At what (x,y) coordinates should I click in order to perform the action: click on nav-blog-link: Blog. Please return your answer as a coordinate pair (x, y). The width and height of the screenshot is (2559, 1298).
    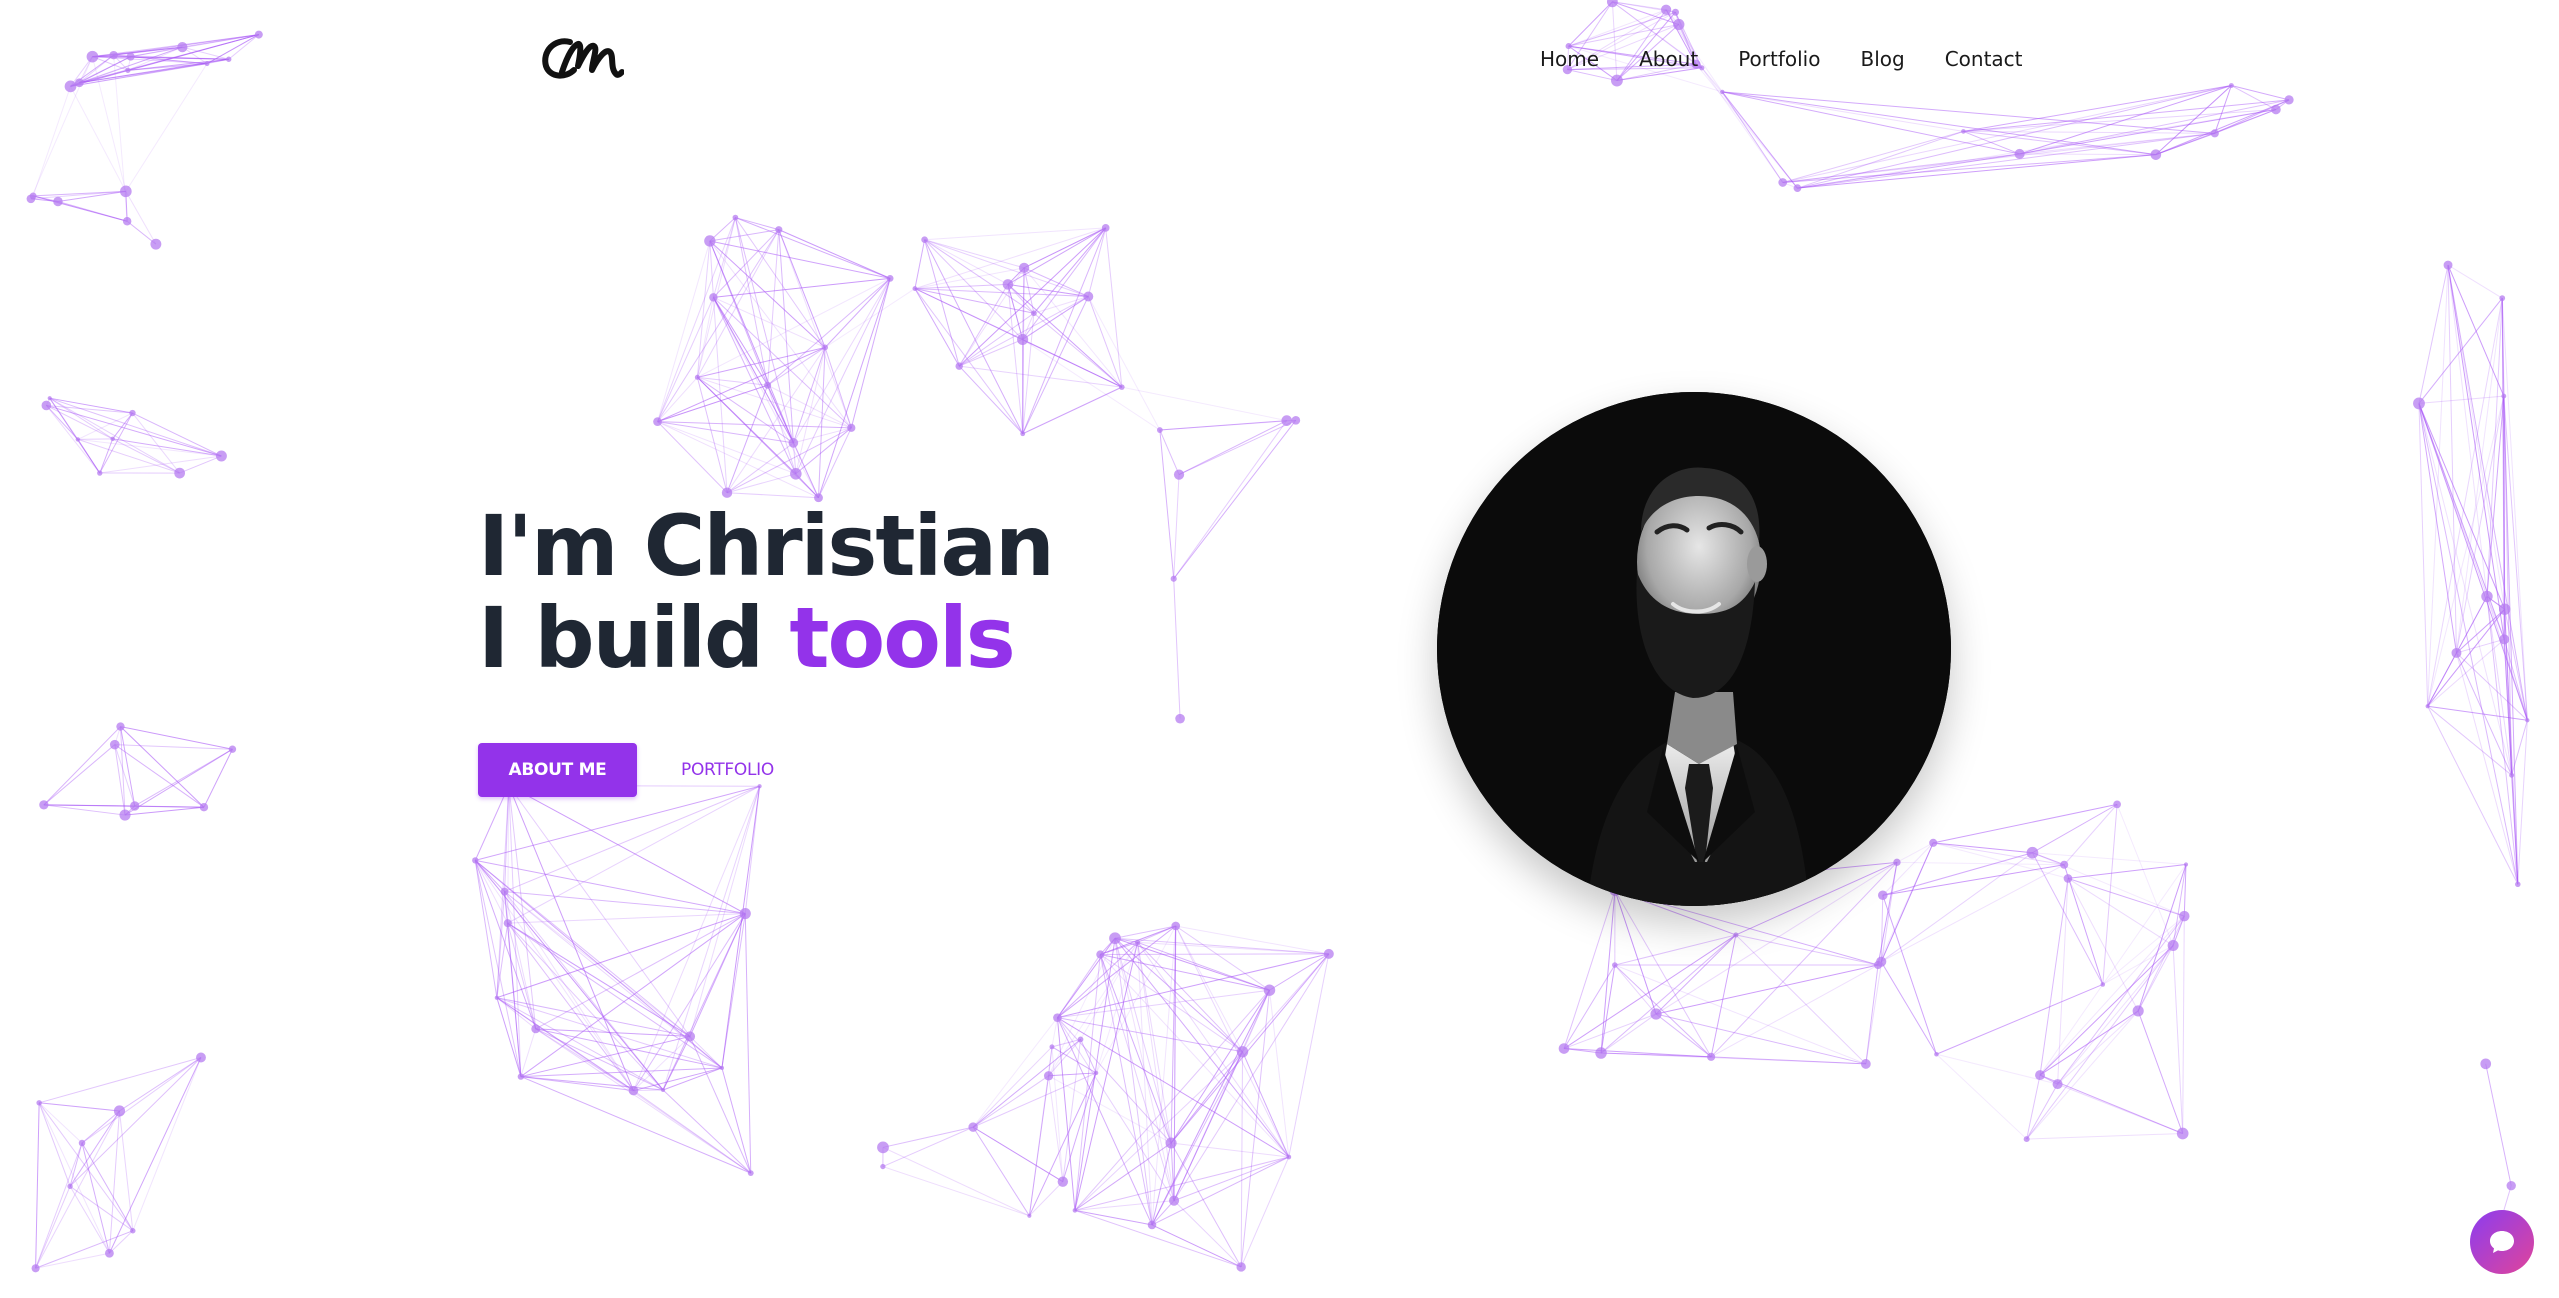
    Looking at the image, I should click on (1882, 59).